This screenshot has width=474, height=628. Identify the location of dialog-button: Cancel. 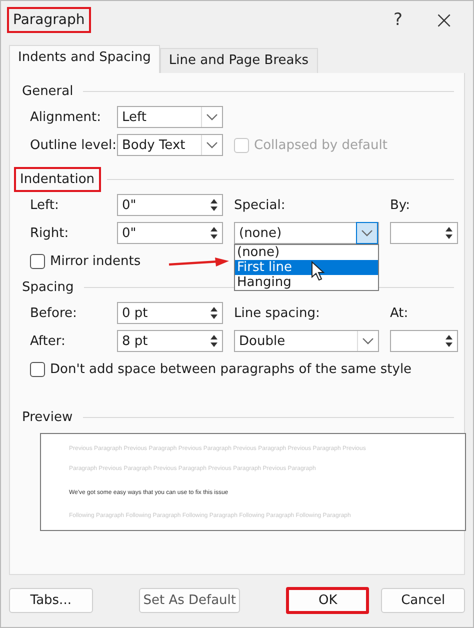
(423, 600).